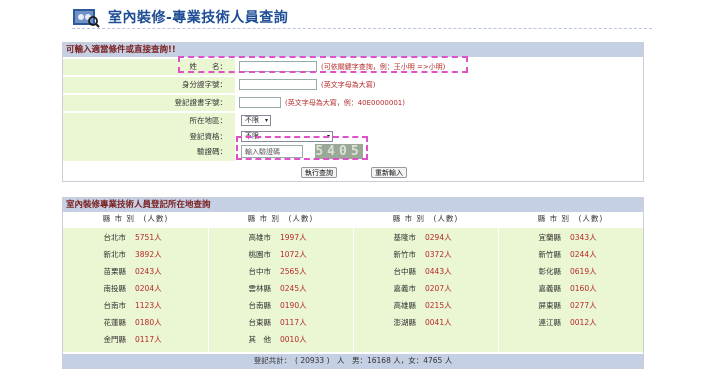 The height and width of the screenshot is (369, 720). Describe the element at coordinates (583, 322) in the screenshot. I see `city-count: 0012人` at that location.